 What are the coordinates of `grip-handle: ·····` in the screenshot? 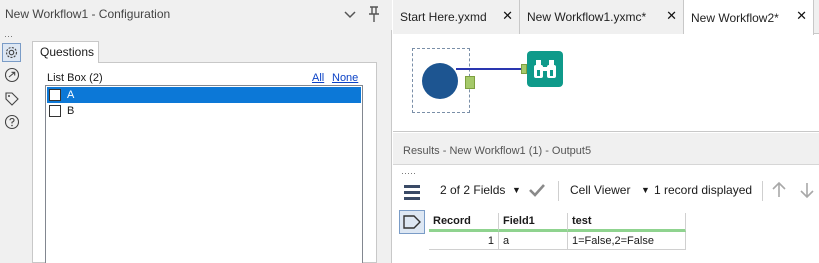 It's located at (408, 173).